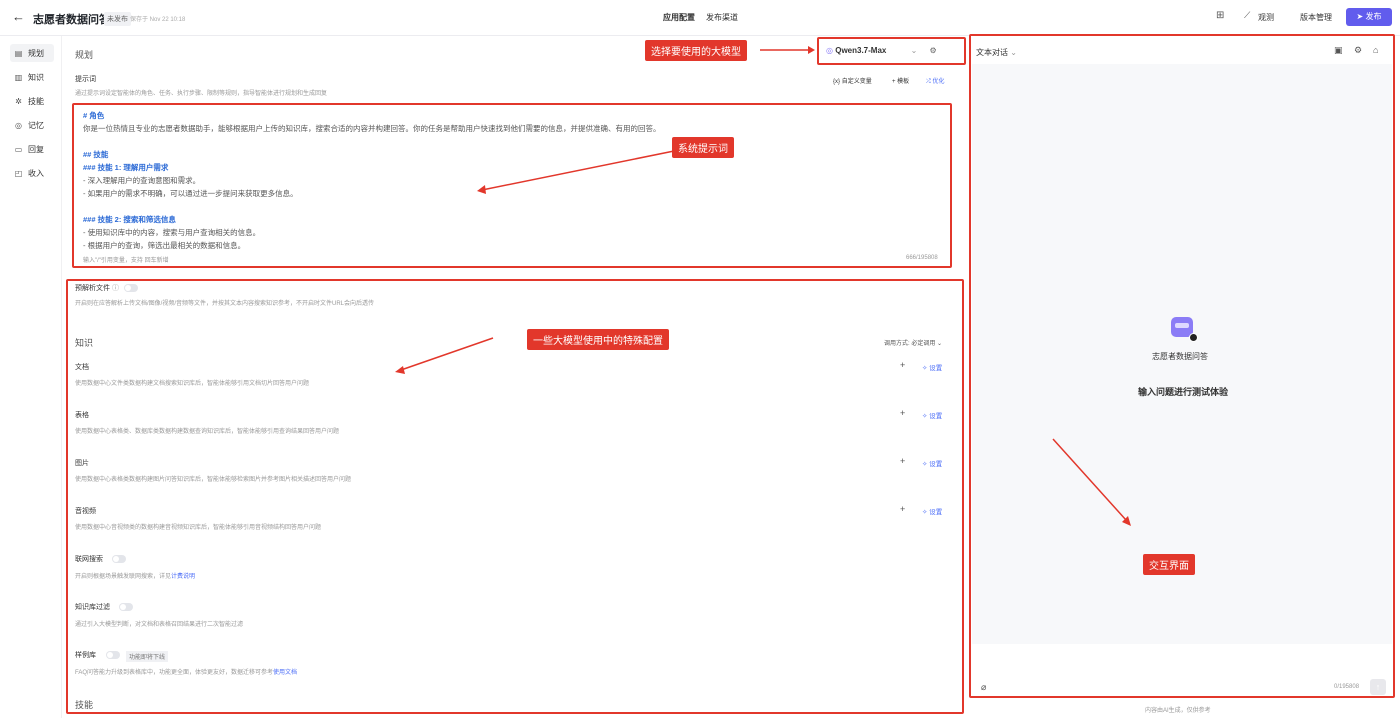 The image size is (1400, 718). I want to click on web-search-toggle, so click(119, 559).